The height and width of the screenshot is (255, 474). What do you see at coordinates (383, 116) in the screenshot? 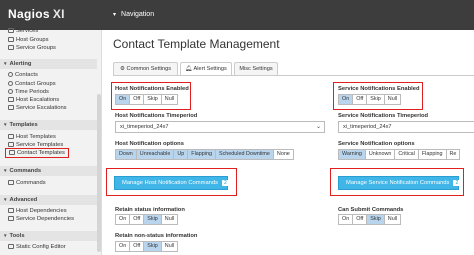
I see `service-timeperiod-label: Service Notifications Timeperiod` at bounding box center [383, 116].